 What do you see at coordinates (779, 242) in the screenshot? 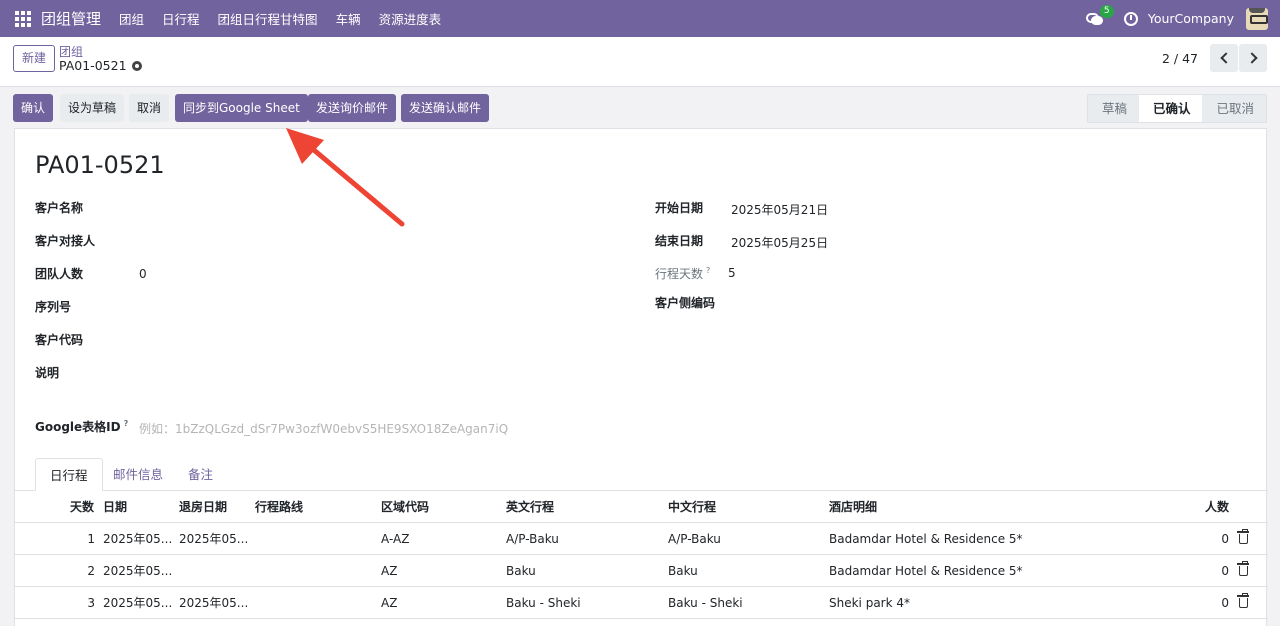
I see `end-date-field: 2025年05月25日` at bounding box center [779, 242].